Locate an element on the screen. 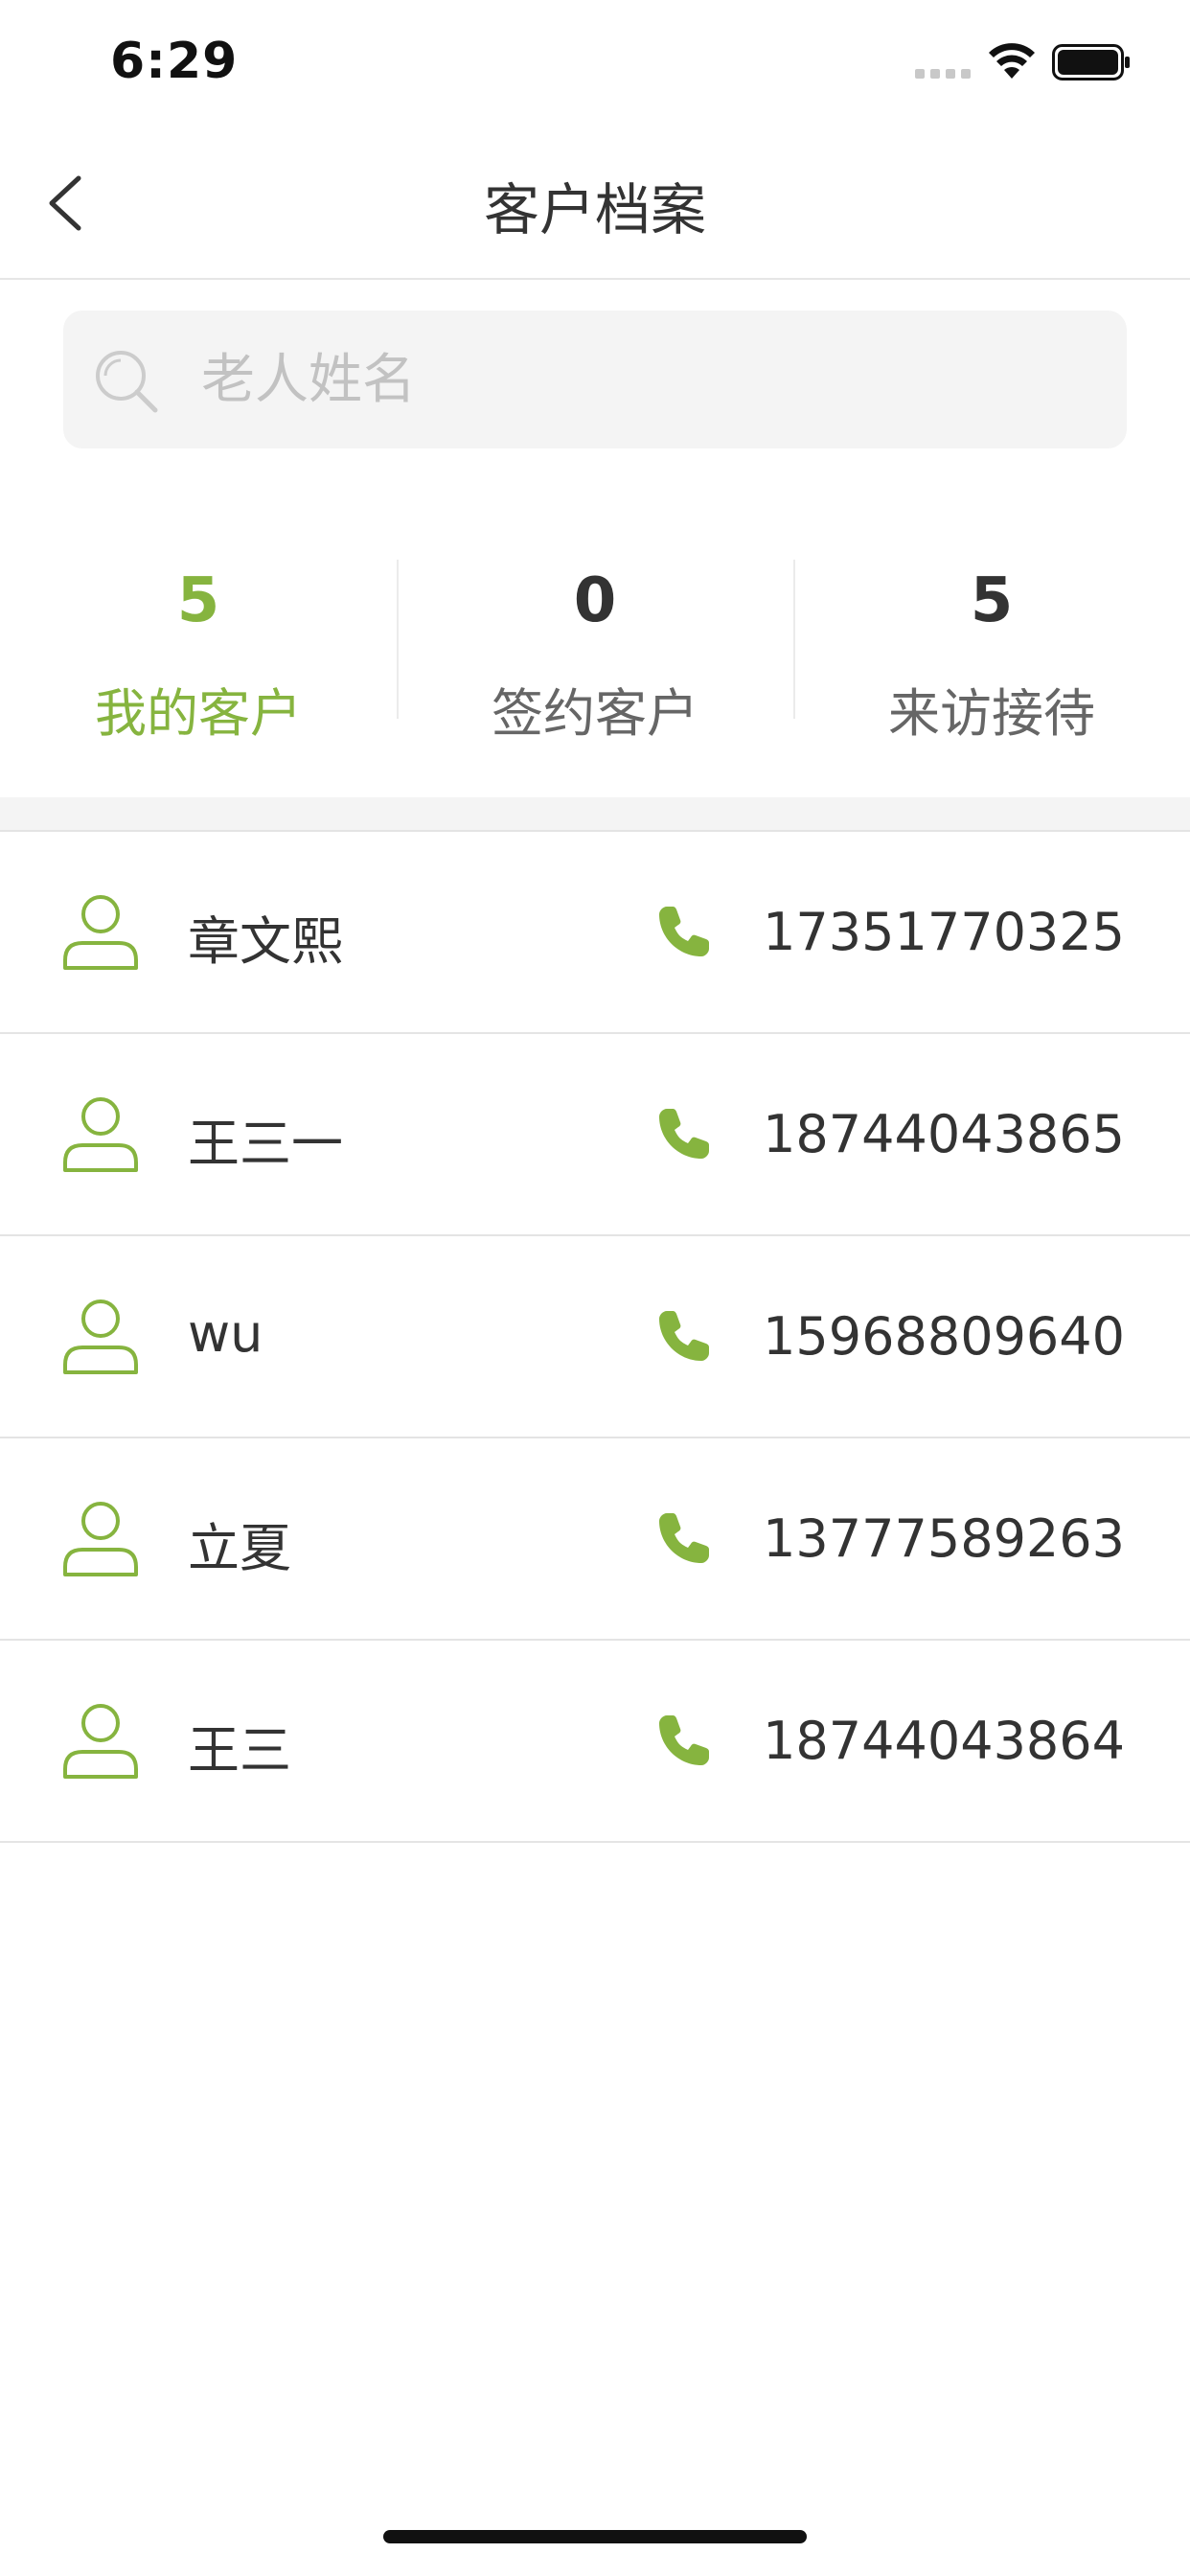  home-indicator is located at coordinates (595, 2536).